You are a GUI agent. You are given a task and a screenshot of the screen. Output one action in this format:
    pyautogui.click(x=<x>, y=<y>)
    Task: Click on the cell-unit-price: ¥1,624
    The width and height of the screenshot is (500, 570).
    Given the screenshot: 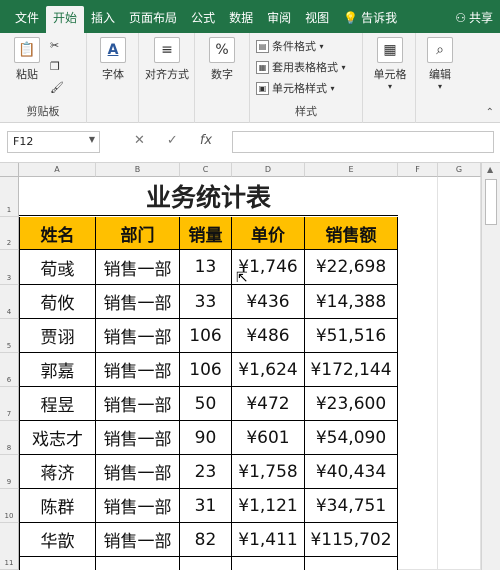 What is the action you would take?
    pyautogui.click(x=268, y=370)
    